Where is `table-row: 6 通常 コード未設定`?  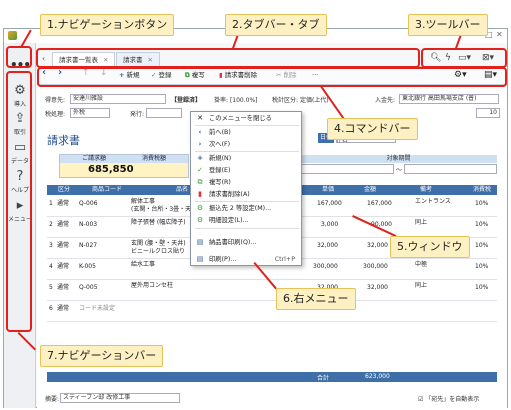 table-row: 6 通常 コード未設定 is located at coordinates (272, 311).